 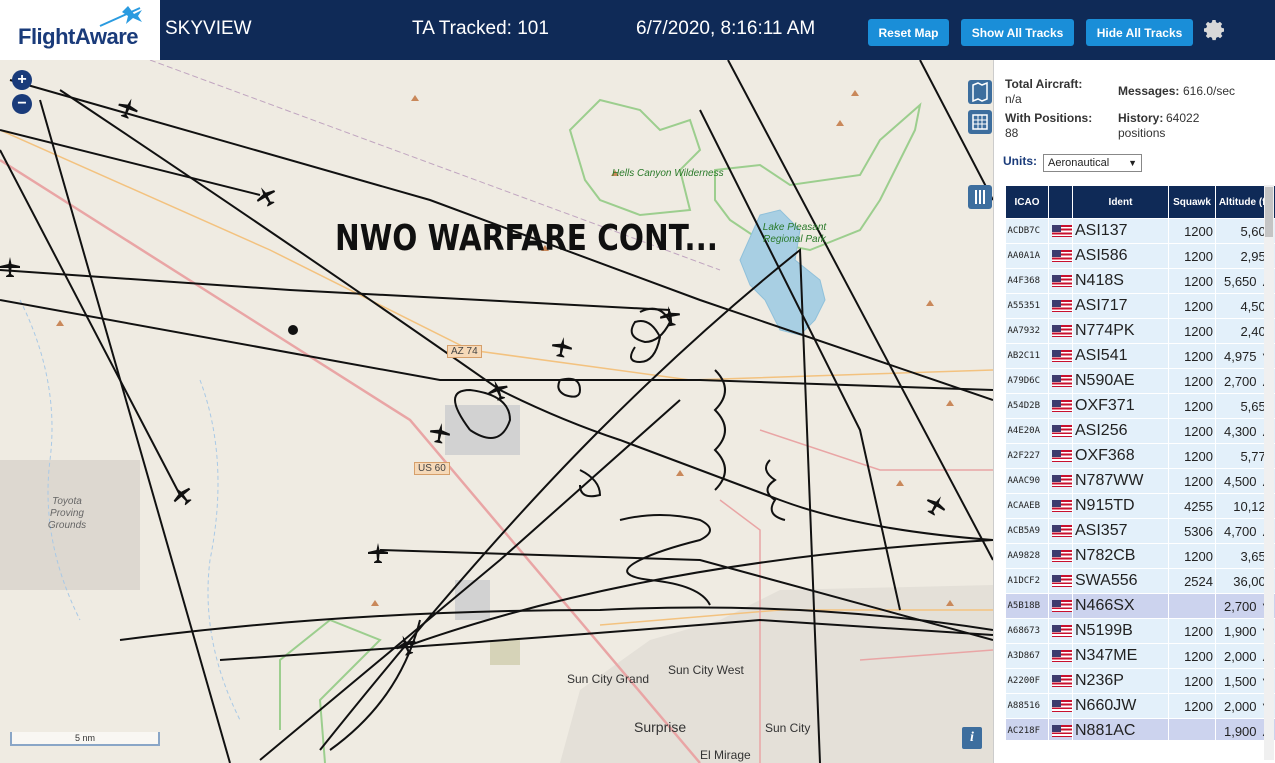 I want to click on surprise-label: Surprise, so click(x=660, y=727).